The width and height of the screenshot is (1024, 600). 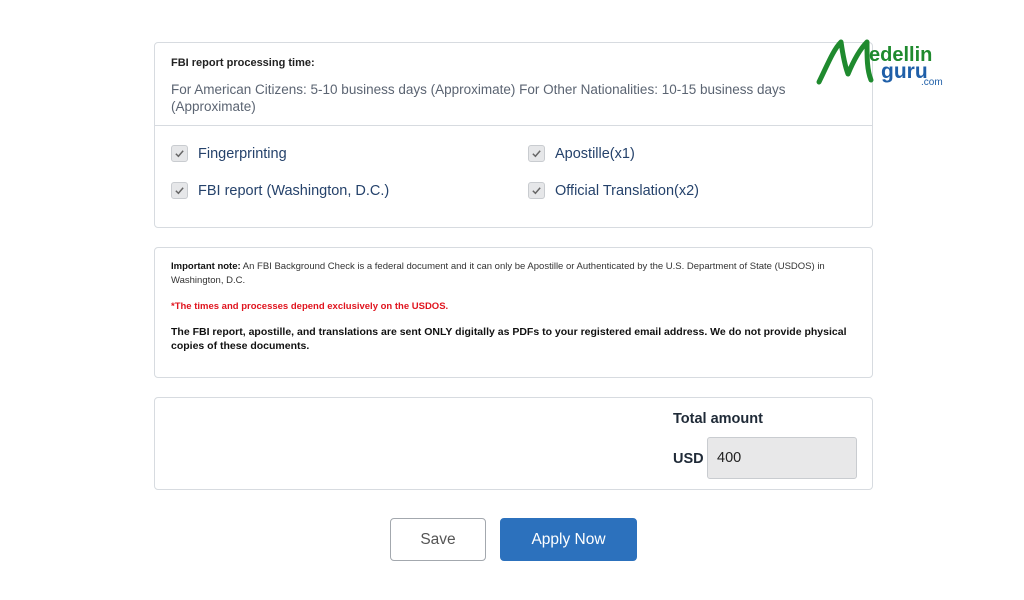 I want to click on service-official-translation: Official Translation(x2), so click(x=613, y=190).